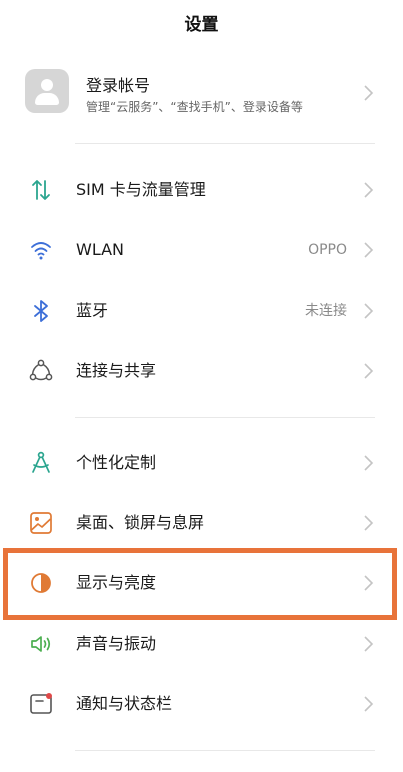 This screenshot has width=403, height=772. Describe the element at coordinates (200, 584) in the screenshot. I see `highlight-annotation-box` at that location.